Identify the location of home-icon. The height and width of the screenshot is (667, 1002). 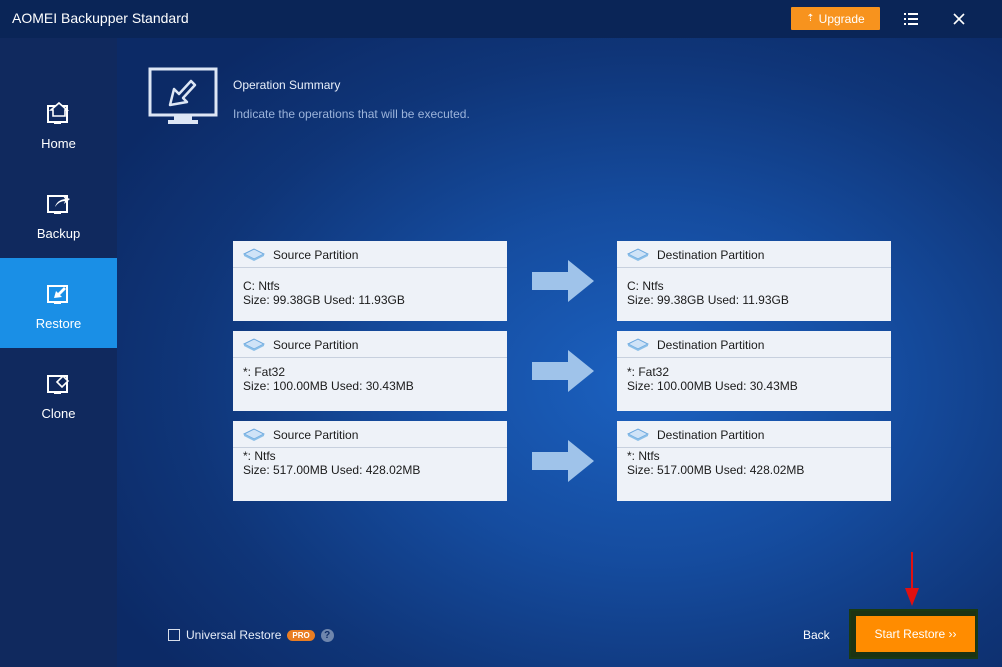
(58, 112).